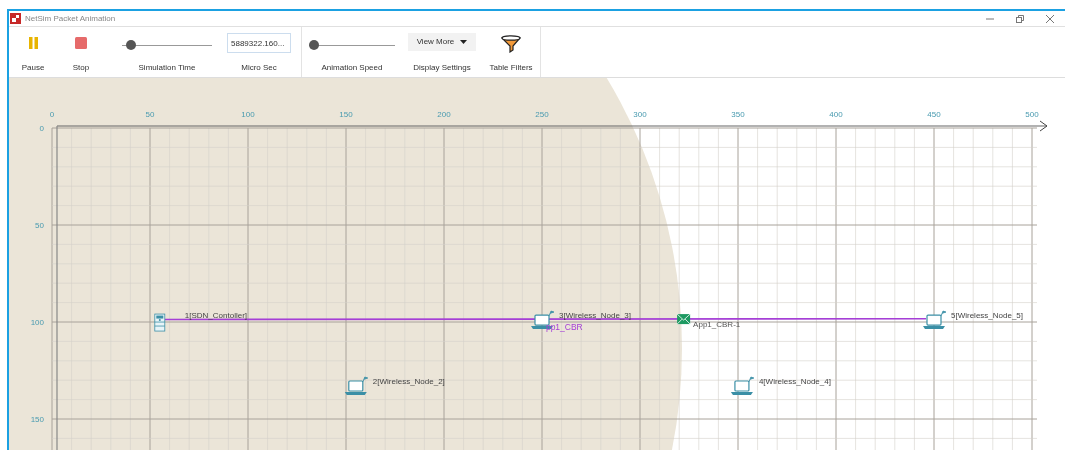 Image resolution: width=1065 pixels, height=450 pixels. What do you see at coordinates (259, 68) in the screenshot?
I see `unit-label: Micro Sec` at bounding box center [259, 68].